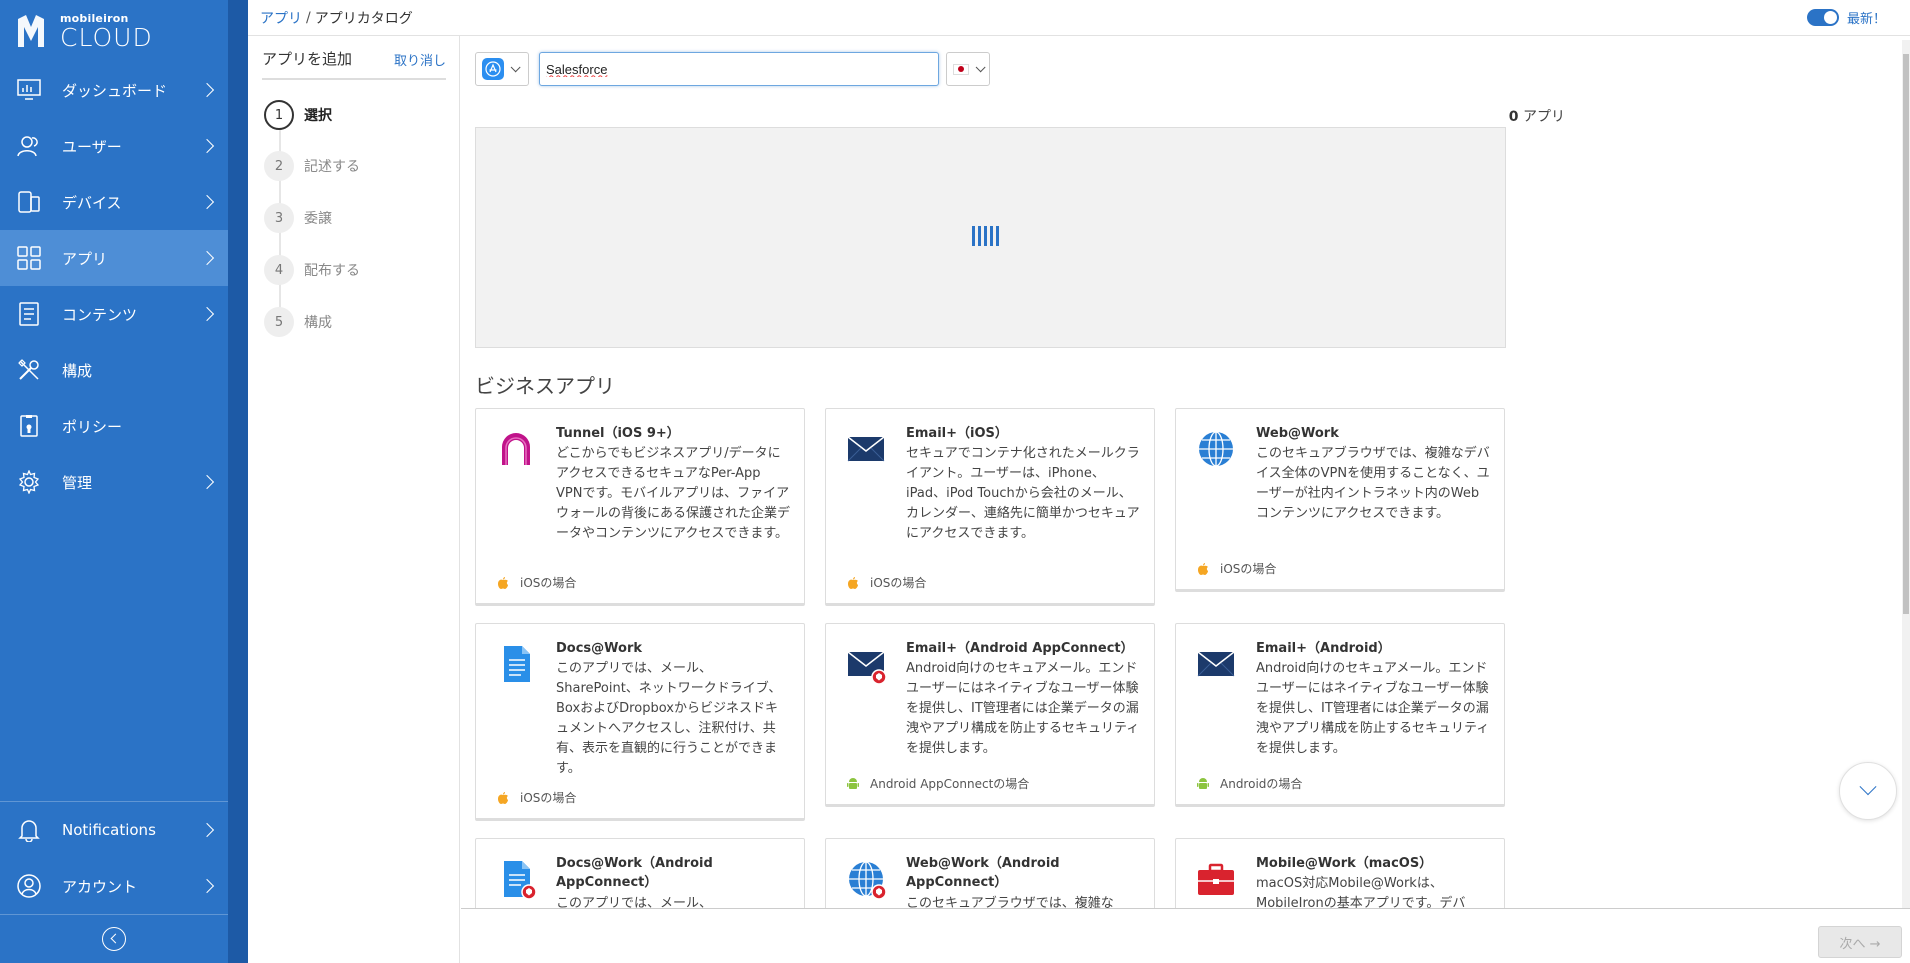 The width and height of the screenshot is (1910, 963). Describe the element at coordinates (307, 59) in the screenshot. I see `steps-title: アプリを追加` at that location.